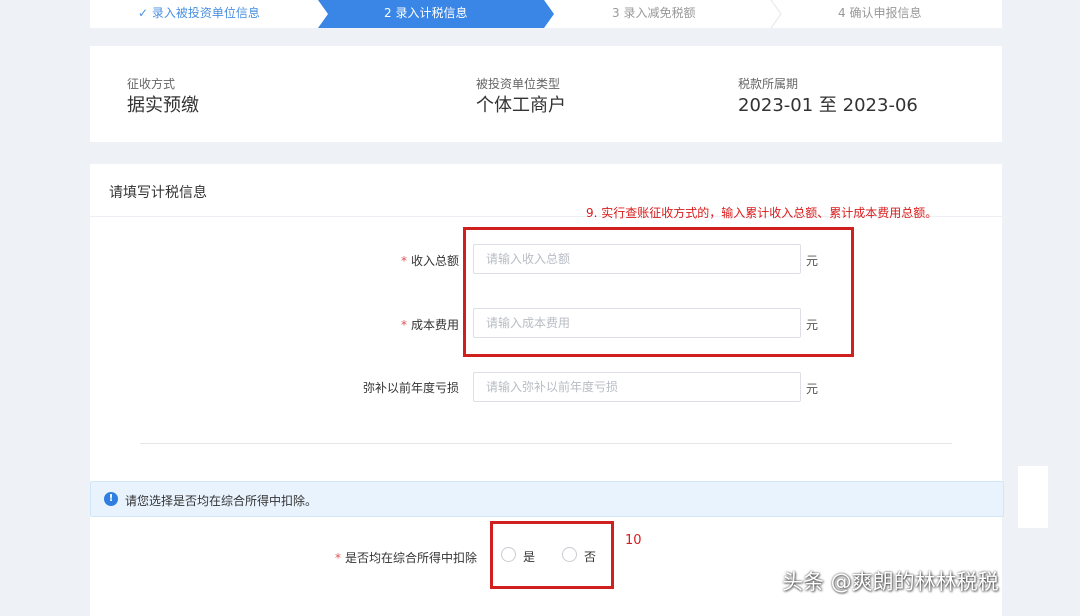  Describe the element at coordinates (359, 324) in the screenshot. I see `cost-expense-label: * 成本费用` at that location.